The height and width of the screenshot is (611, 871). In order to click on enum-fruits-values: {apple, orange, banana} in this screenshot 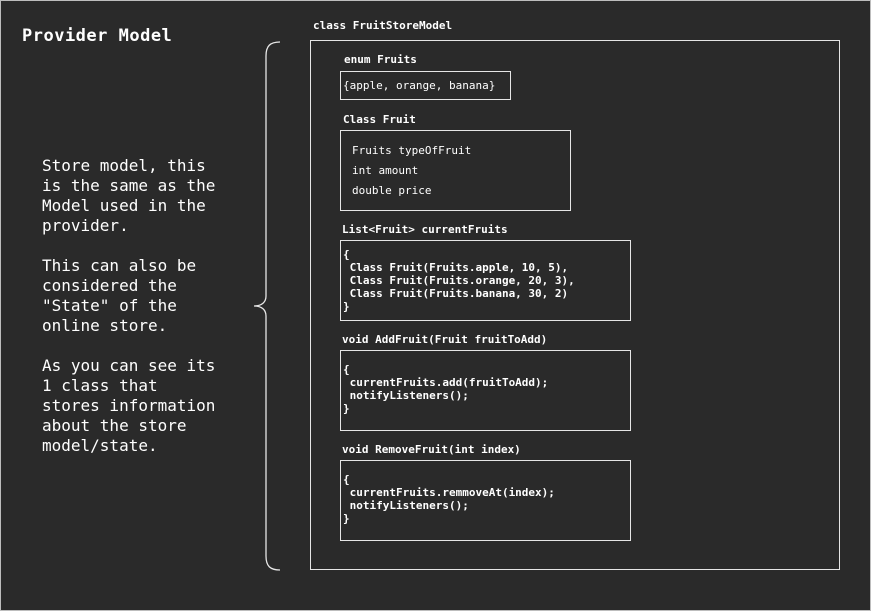, I will do `click(419, 85)`.